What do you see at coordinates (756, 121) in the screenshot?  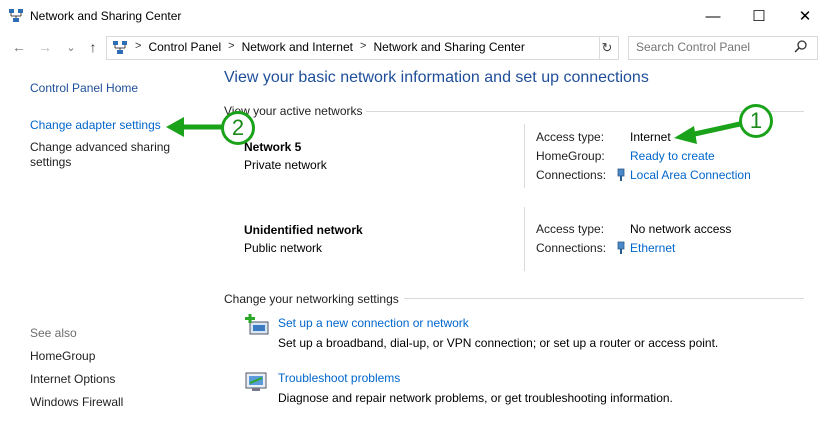 I see `annotation-badge-1: 1` at bounding box center [756, 121].